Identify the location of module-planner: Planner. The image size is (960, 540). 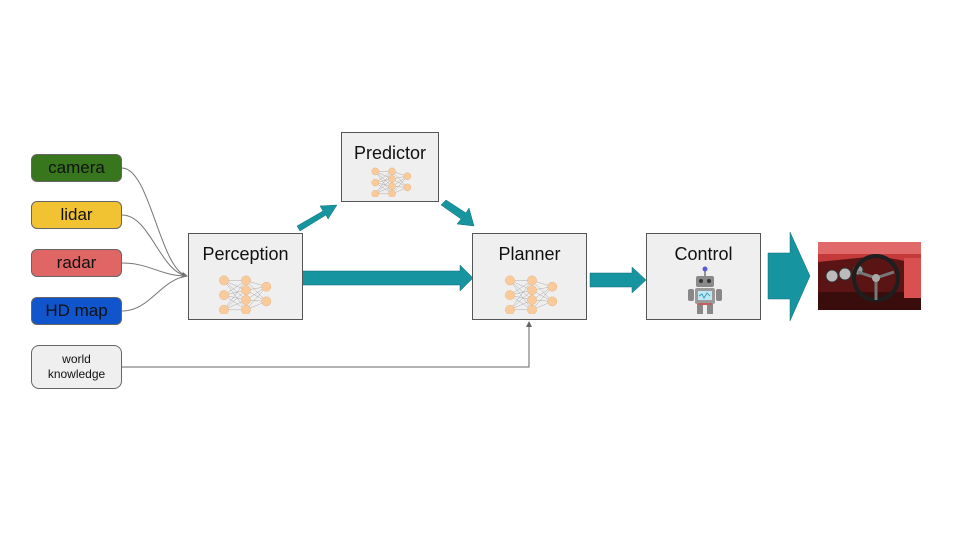
(529, 276).